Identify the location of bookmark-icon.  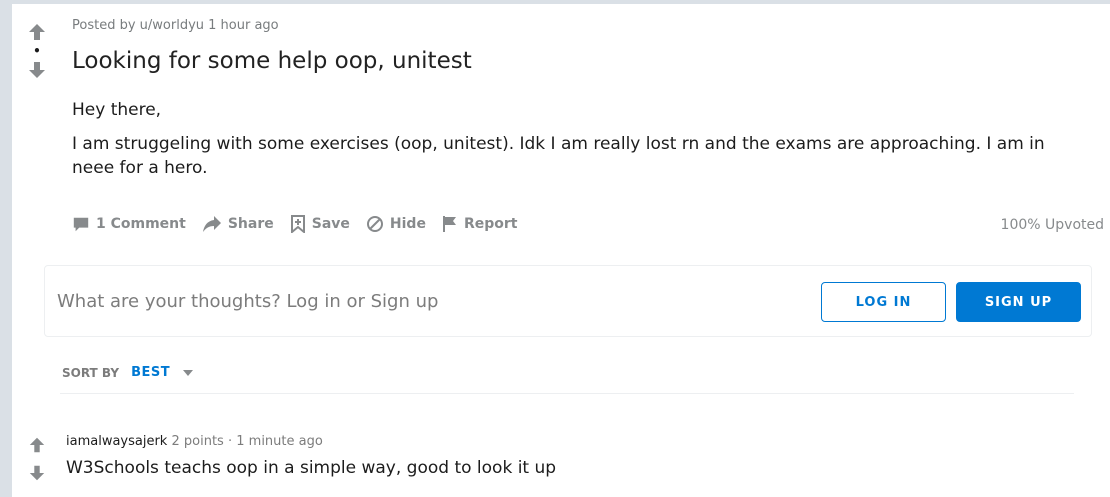
(297, 224).